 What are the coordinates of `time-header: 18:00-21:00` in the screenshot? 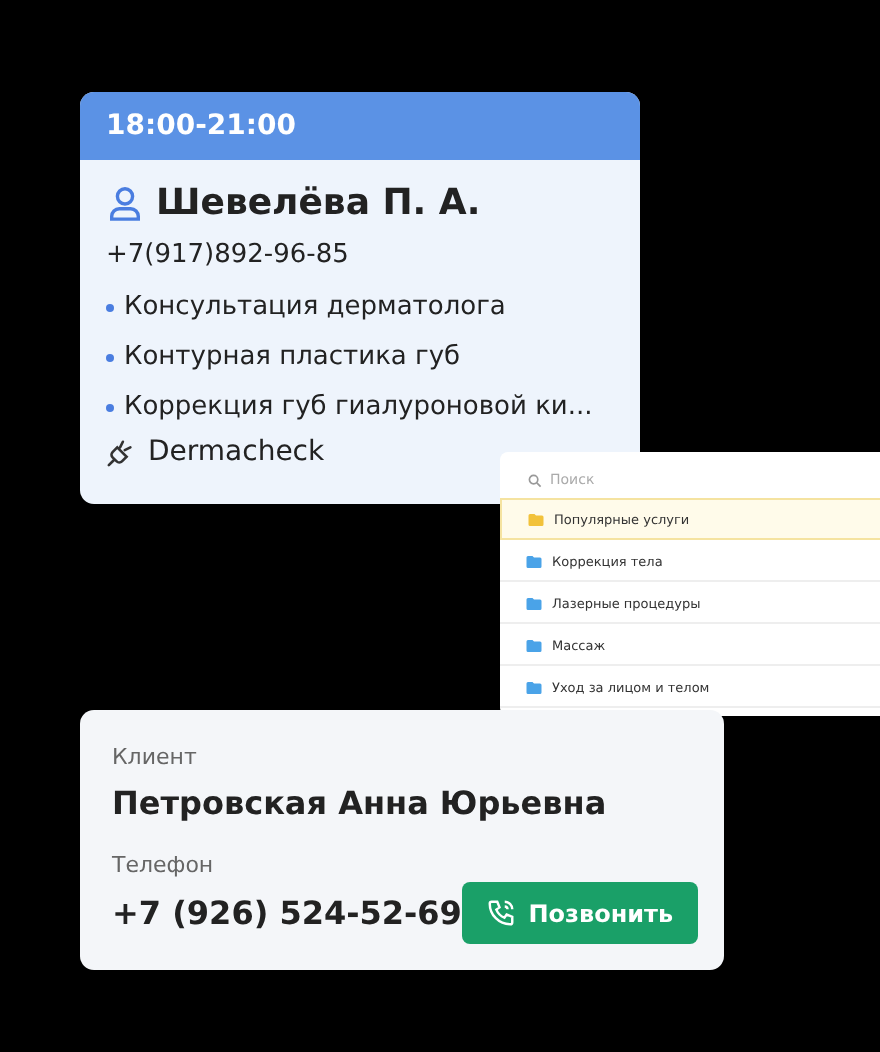 It's located at (360, 126).